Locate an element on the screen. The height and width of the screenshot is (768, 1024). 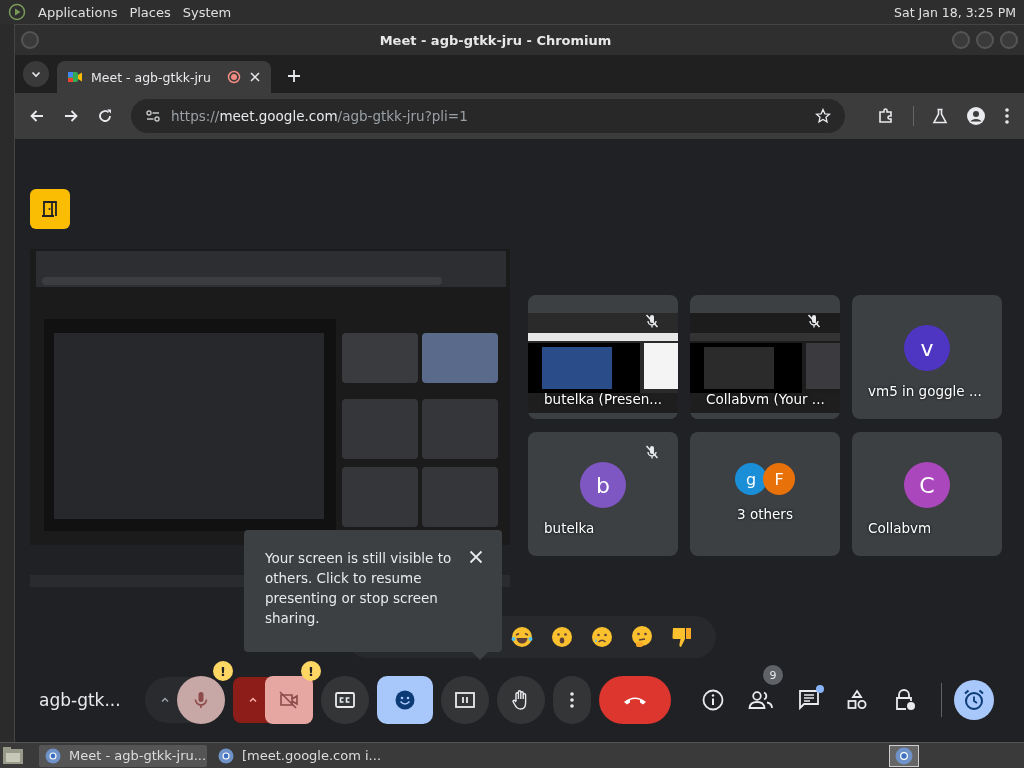
tooltip-text: Your screen is still visible to others. Click to resume presenting or stop screen sharing. is located at coordinates (359, 588).